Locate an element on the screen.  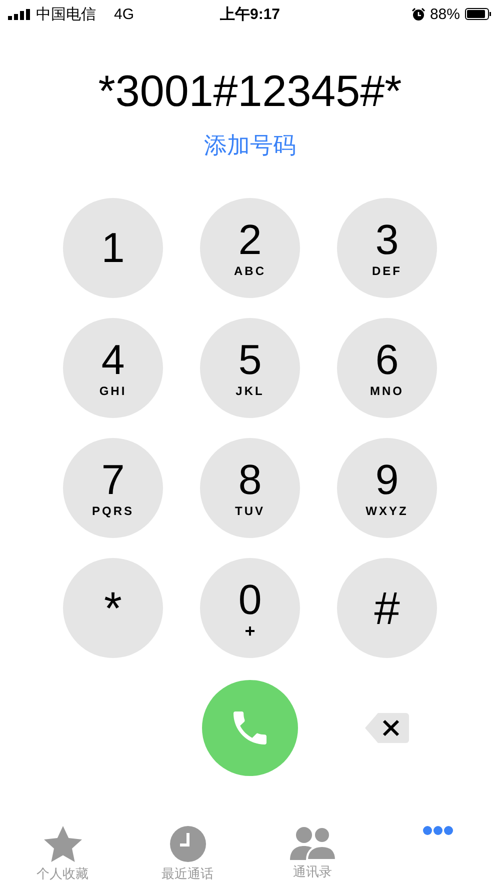
dial-key: 6 MNO is located at coordinates (387, 368).